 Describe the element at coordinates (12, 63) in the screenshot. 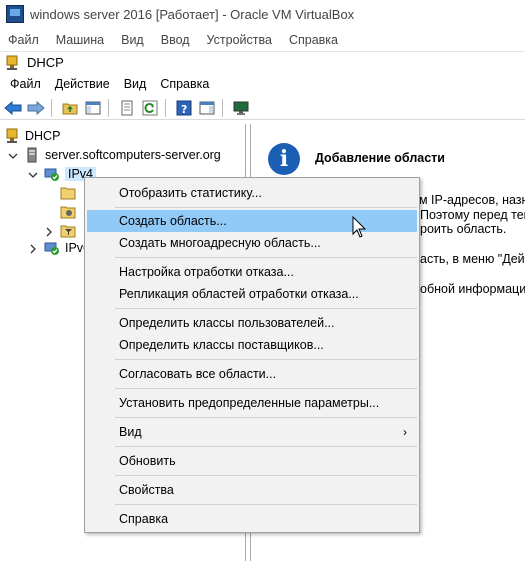

I see `dhcp-snapin-icon` at that location.